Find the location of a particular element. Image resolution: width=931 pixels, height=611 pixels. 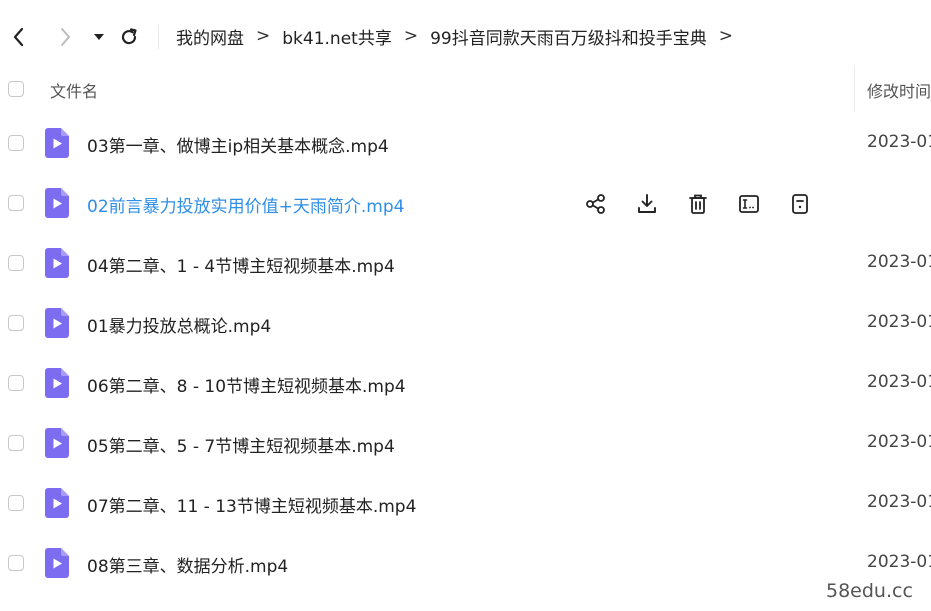

file-row: 06第二章、8 - 10节博主短视频基本.mp4 2023-01 is located at coordinates (465, 383).